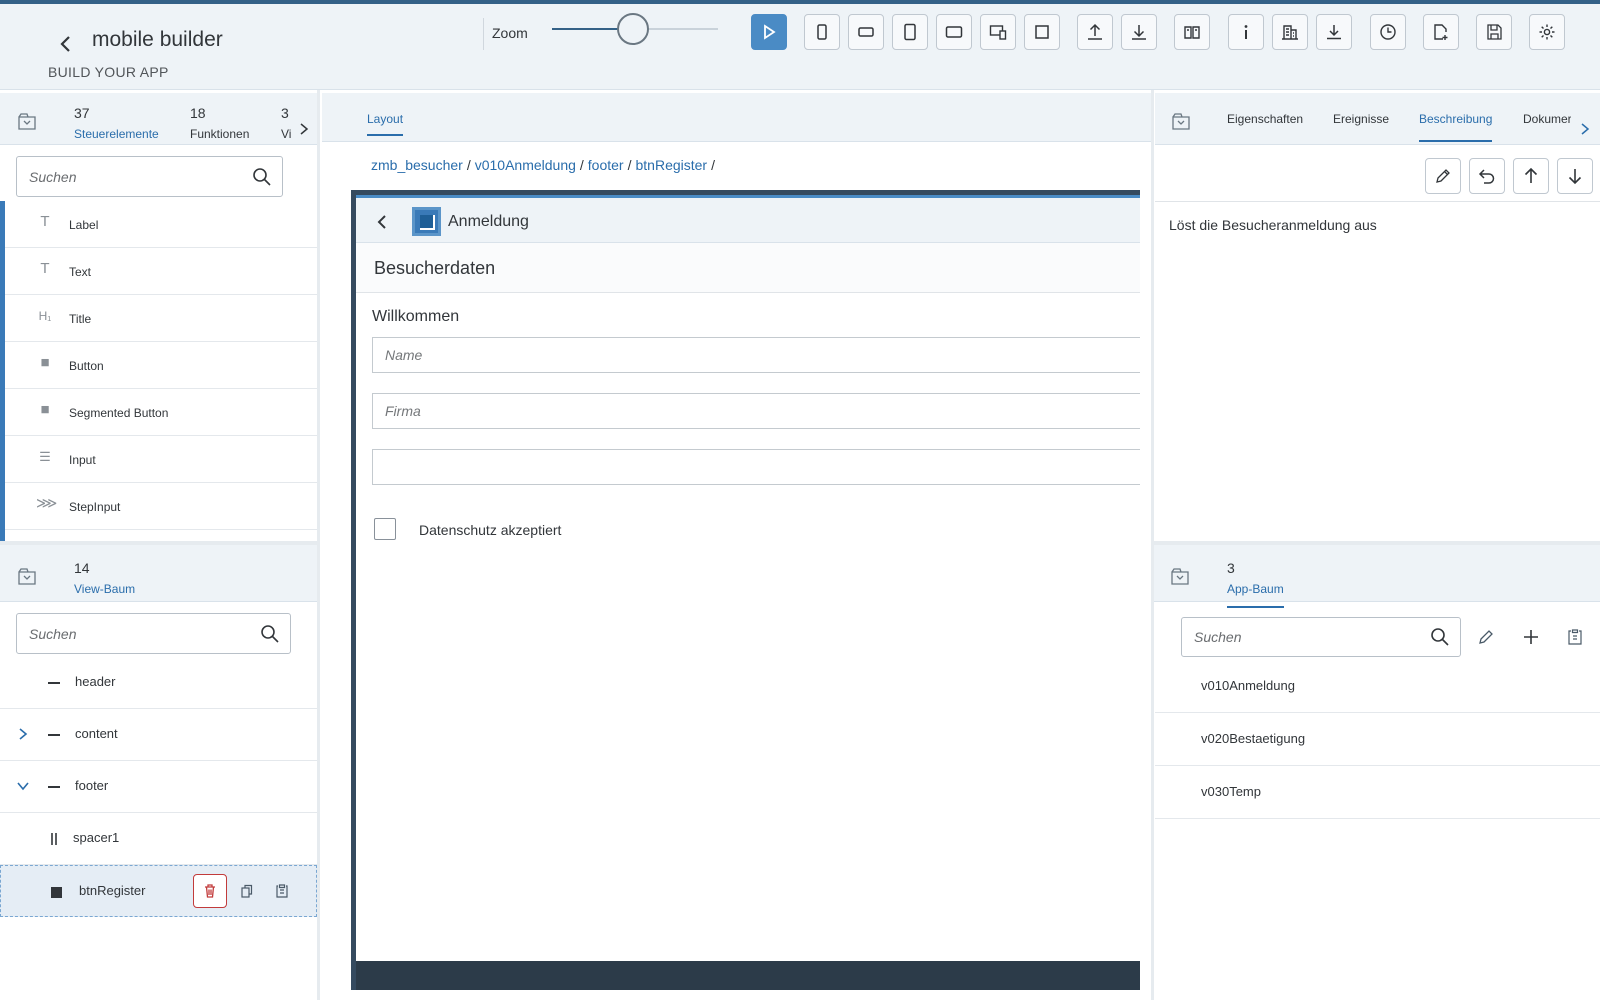  I want to click on view-tree-search-input, so click(125, 633).